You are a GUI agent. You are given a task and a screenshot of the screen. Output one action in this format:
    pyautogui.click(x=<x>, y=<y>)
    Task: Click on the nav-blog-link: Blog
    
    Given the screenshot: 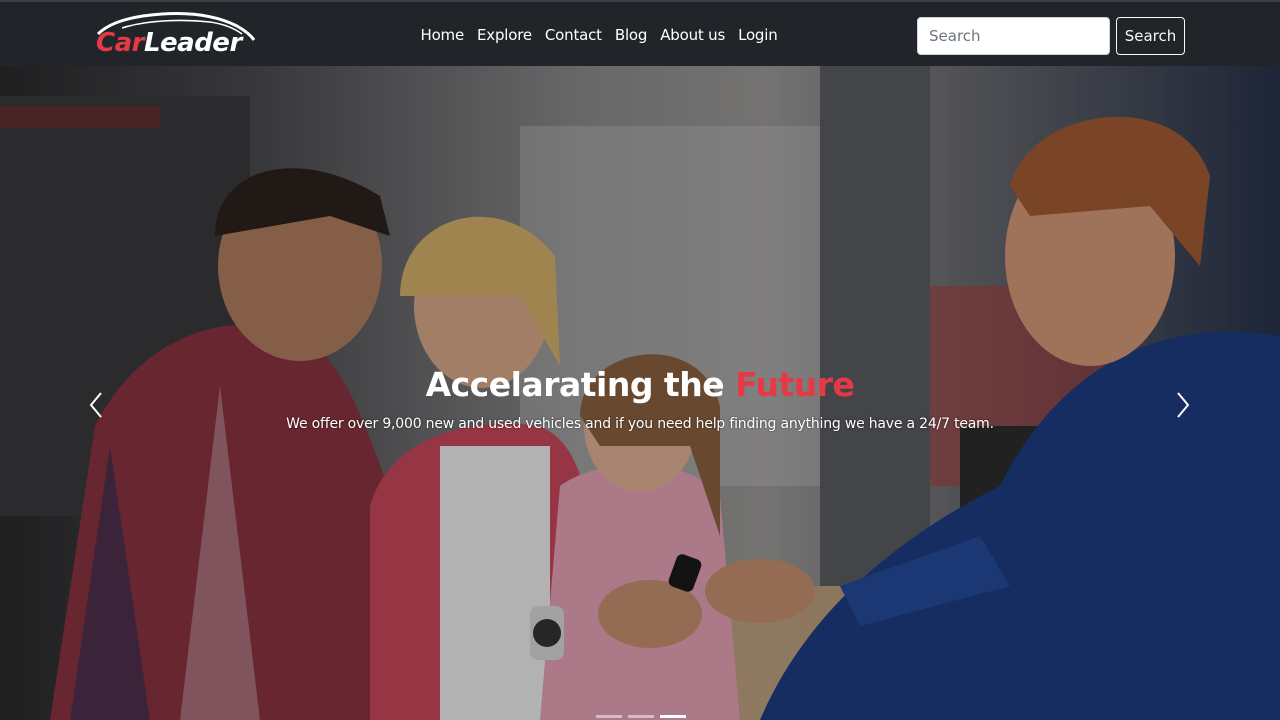 What is the action you would take?
    pyautogui.click(x=630, y=35)
    